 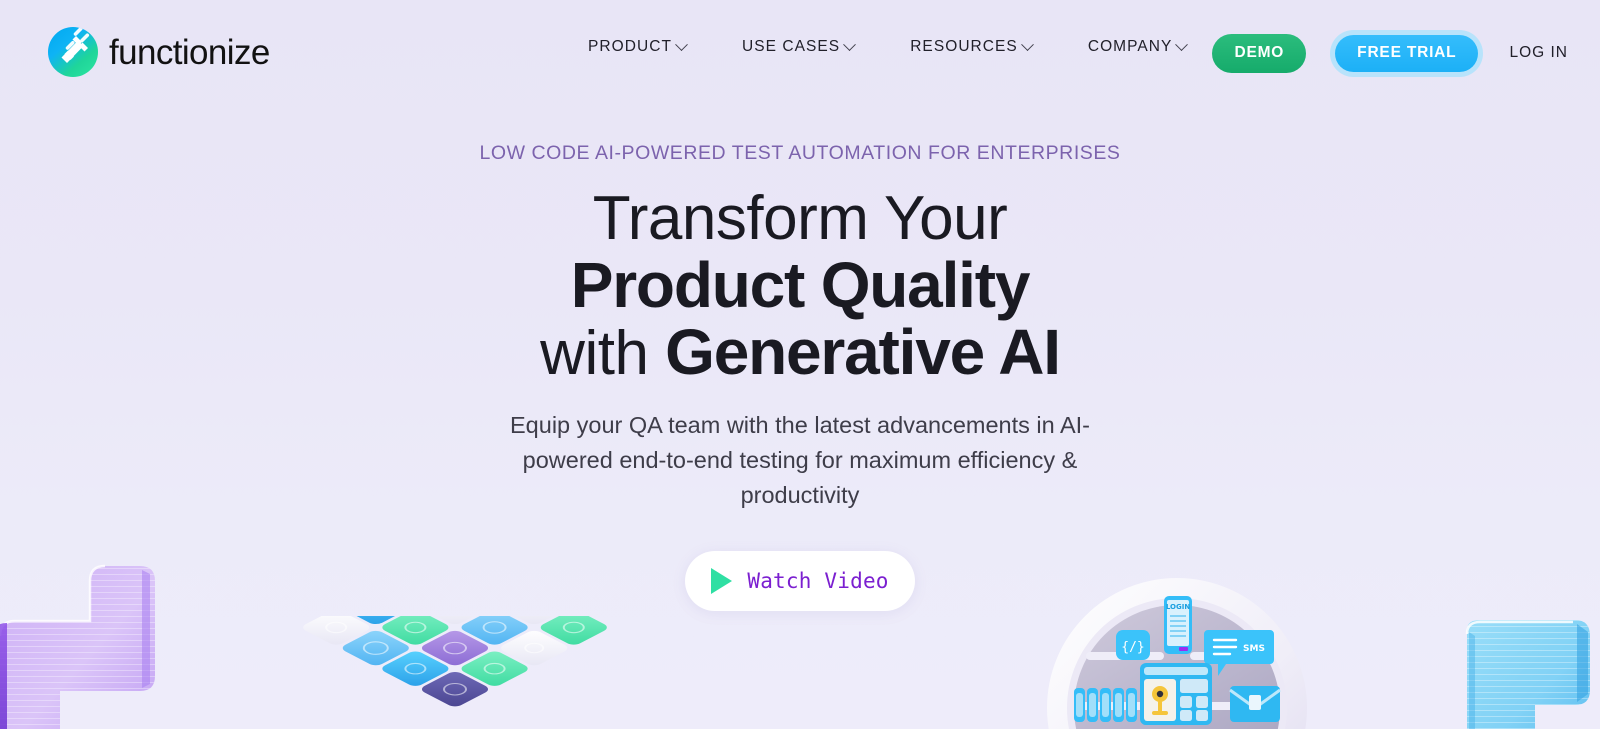 What do you see at coordinates (145, 642) in the screenshot?
I see `purple-puzzle-block-graphic` at bounding box center [145, 642].